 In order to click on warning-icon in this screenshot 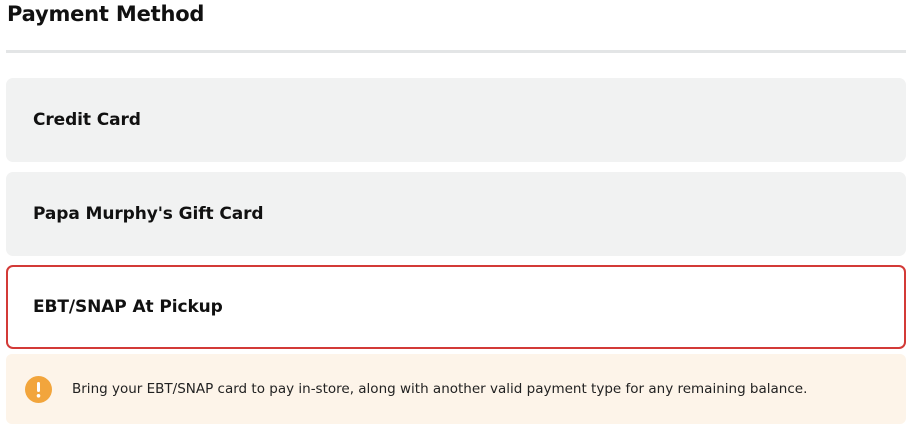, I will do `click(38, 389)`.